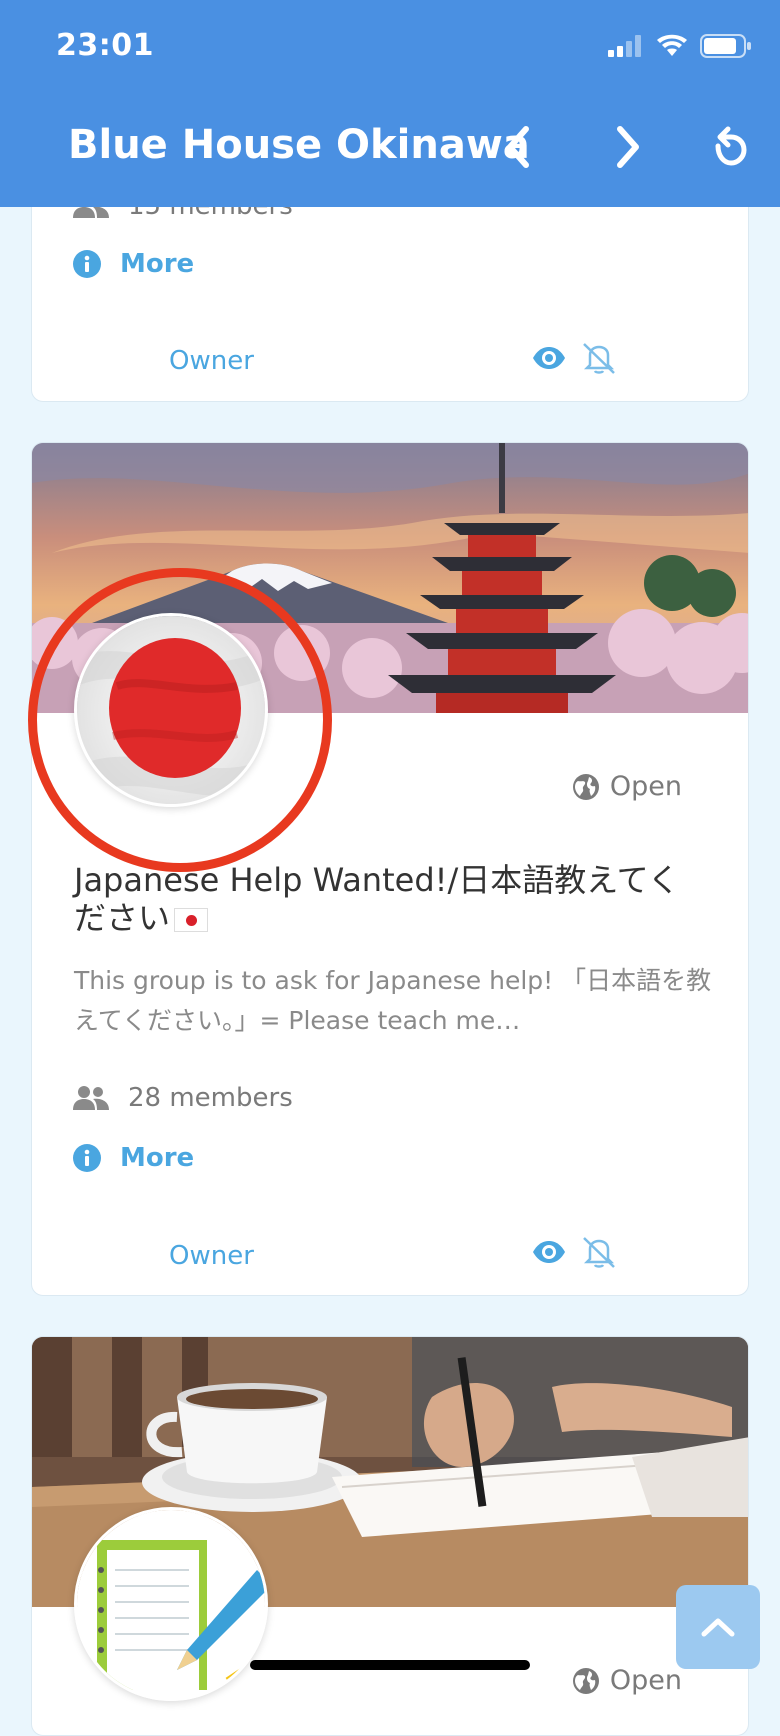  I want to click on members-icon, so click(91, 1098).